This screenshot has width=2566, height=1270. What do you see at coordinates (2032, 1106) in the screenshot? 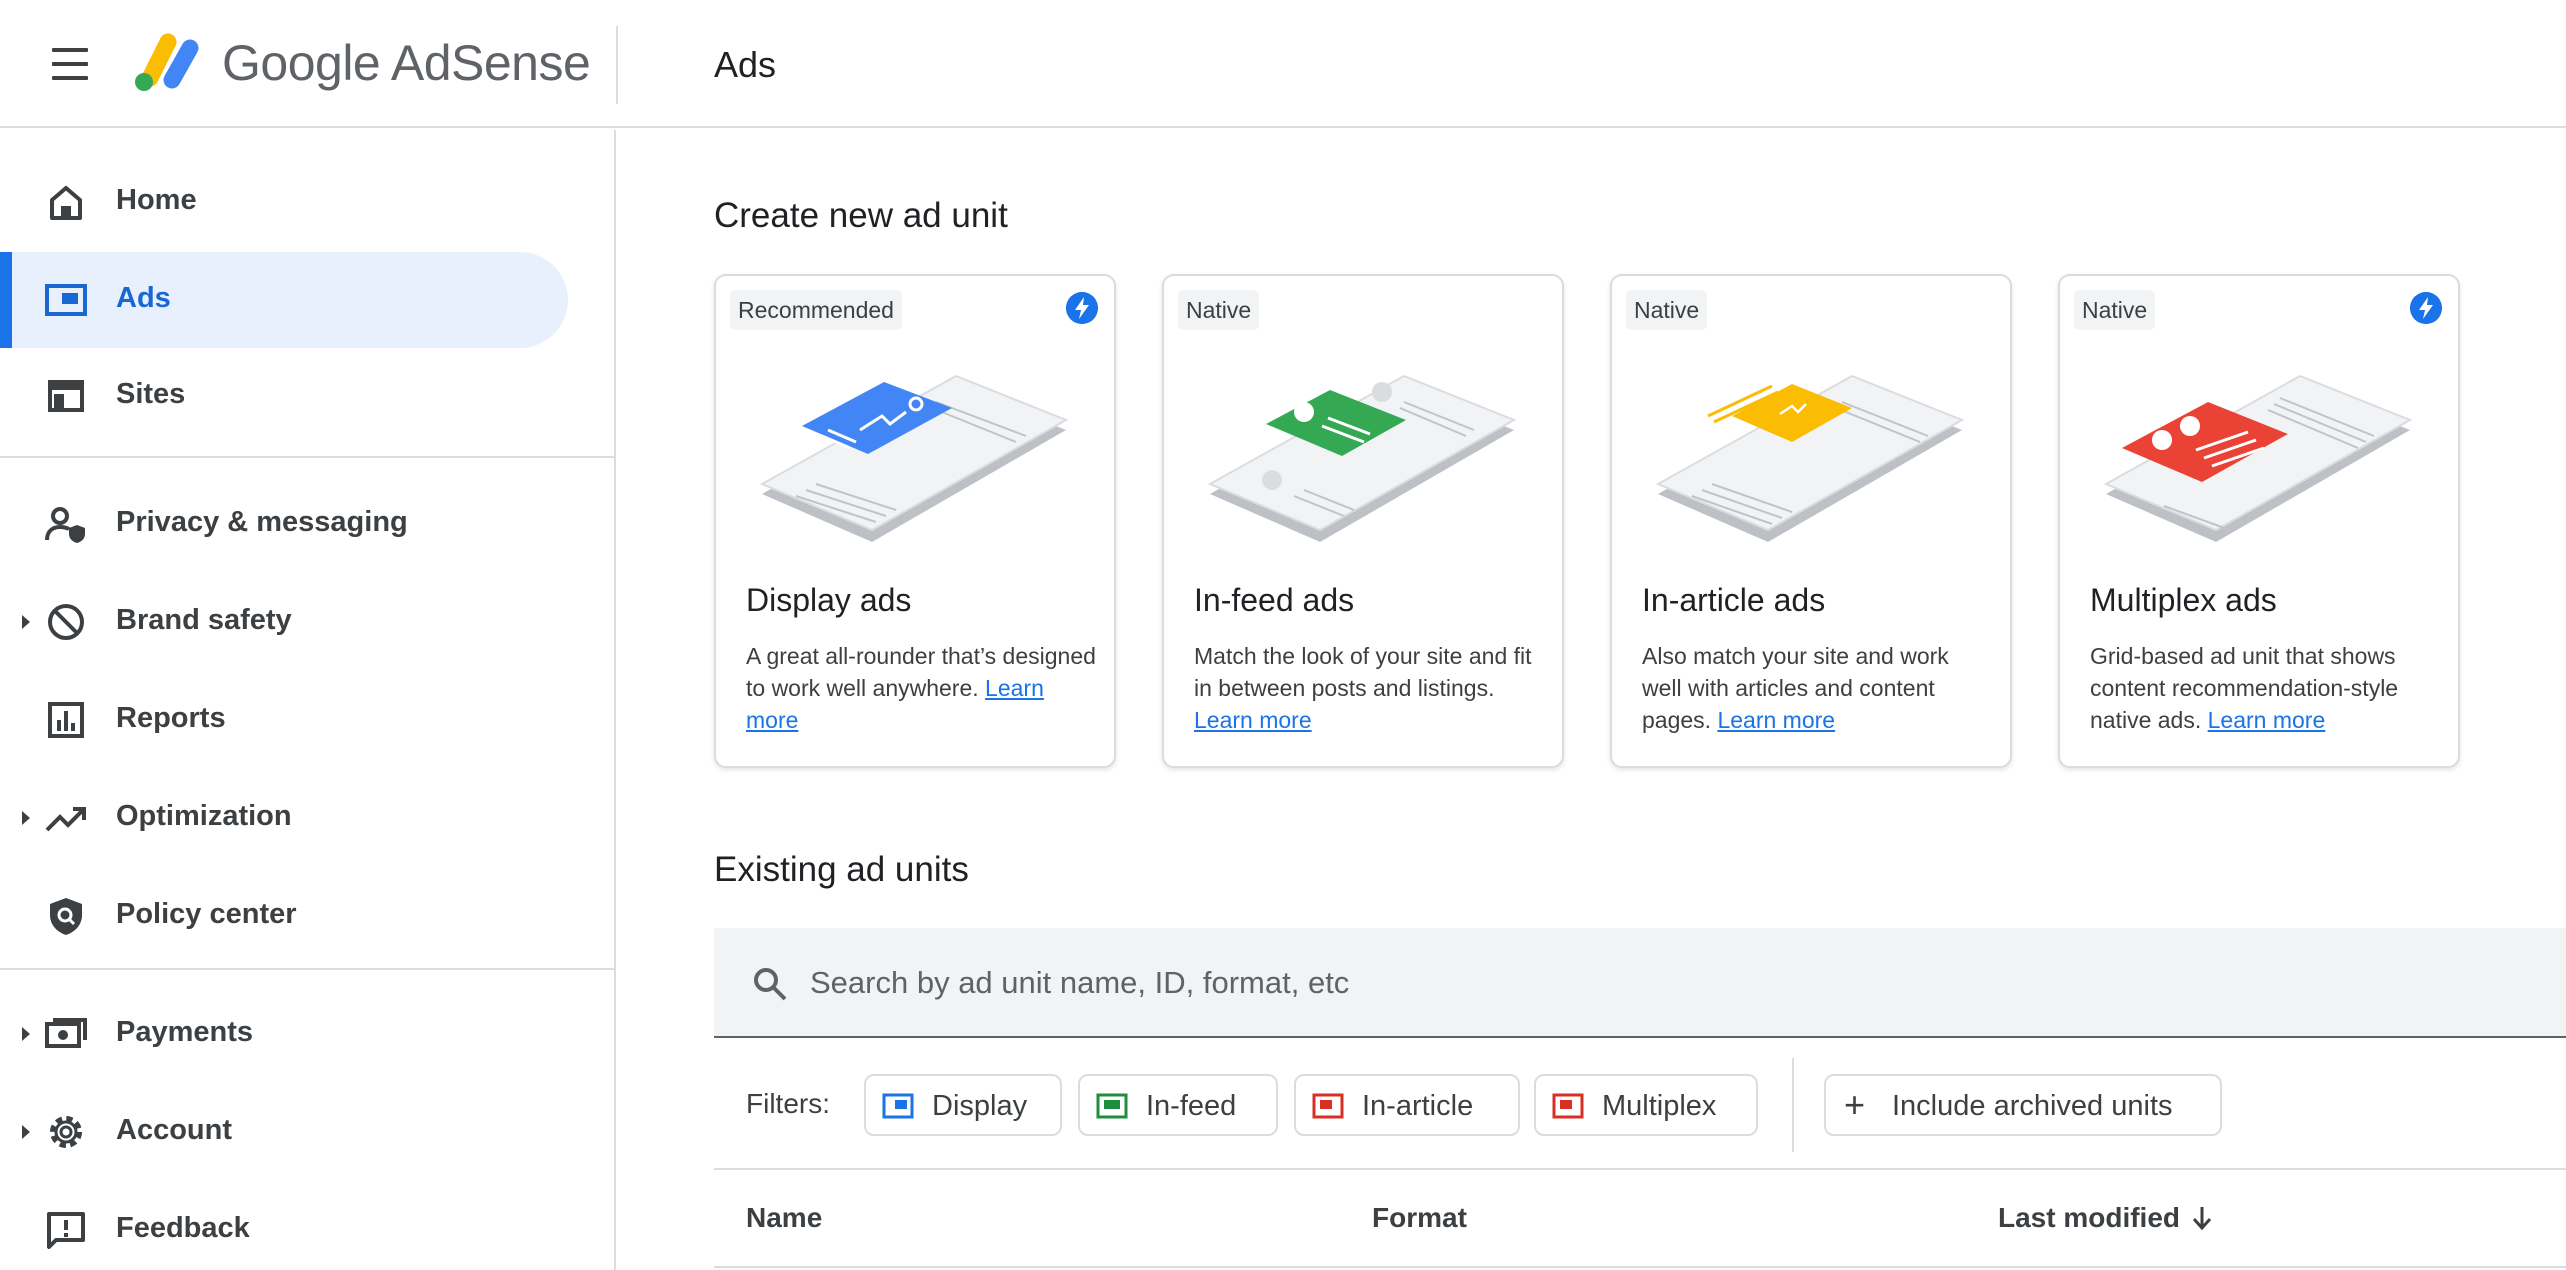
I see `archived-label: Include archived units` at bounding box center [2032, 1106].